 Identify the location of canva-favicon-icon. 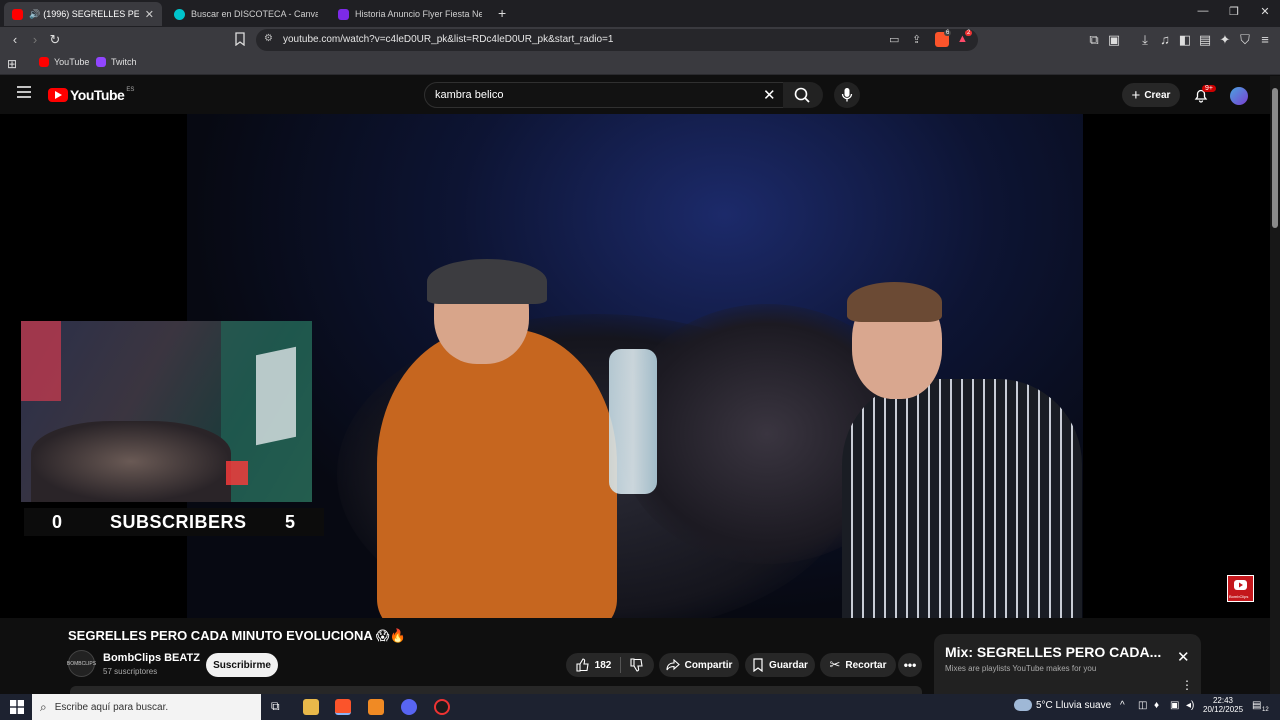
(179, 14).